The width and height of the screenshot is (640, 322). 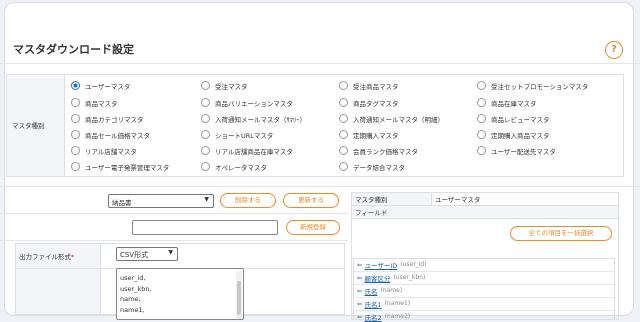 I want to click on master-type-option-label: 商品タグマスタ, so click(x=376, y=103).